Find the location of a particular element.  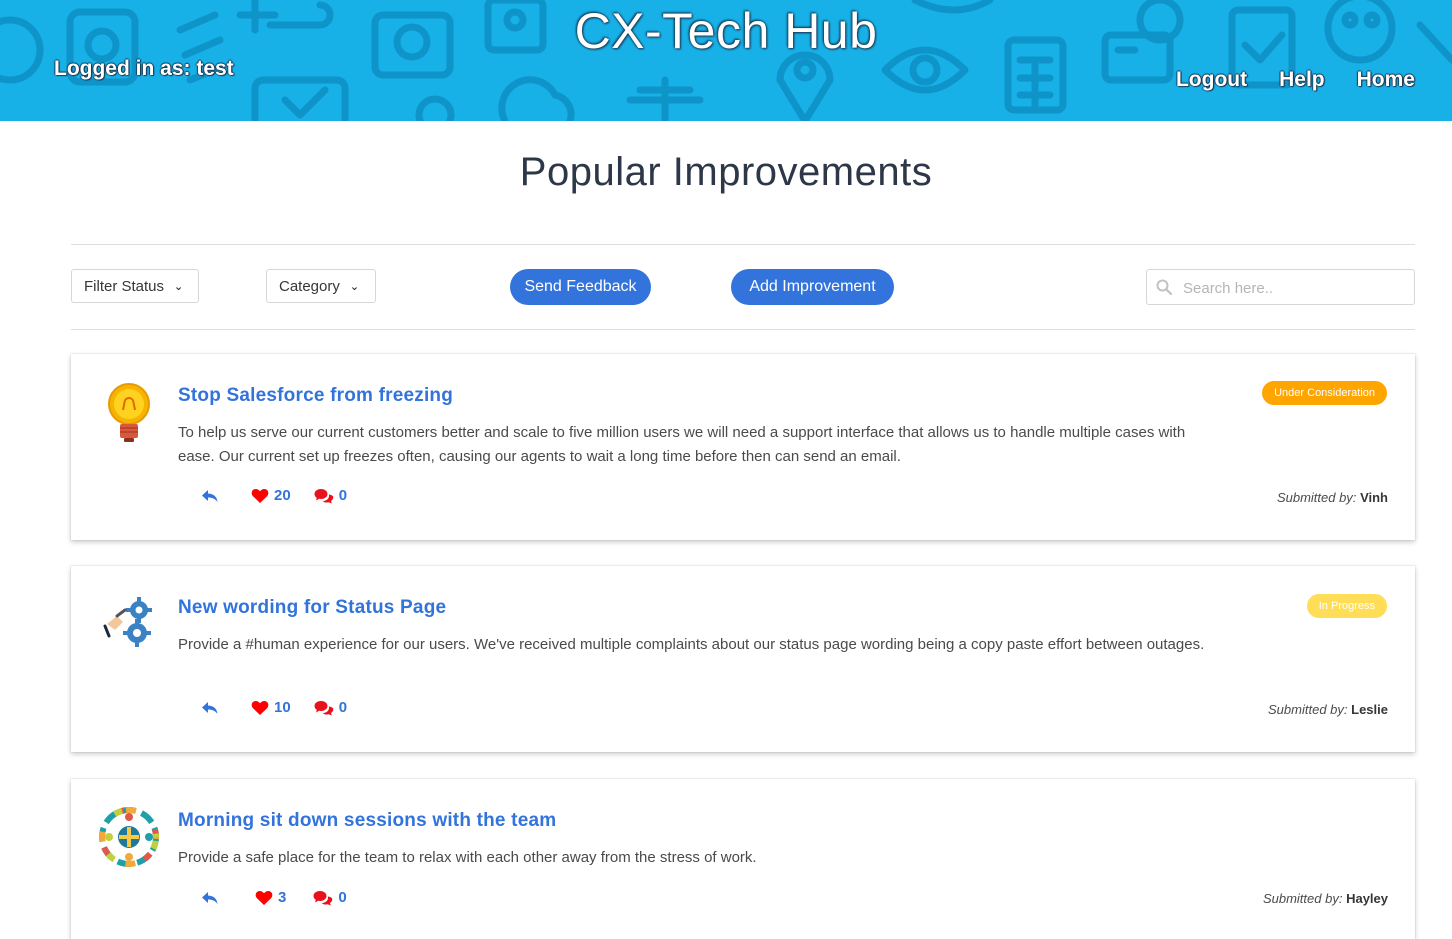

category-dropdown: Category ⌄ is located at coordinates (321, 286).